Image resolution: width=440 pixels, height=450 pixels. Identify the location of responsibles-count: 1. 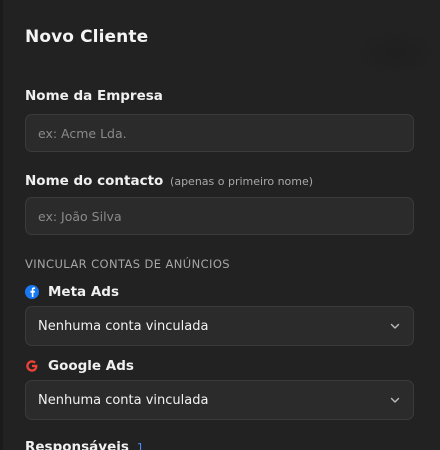
(140, 445).